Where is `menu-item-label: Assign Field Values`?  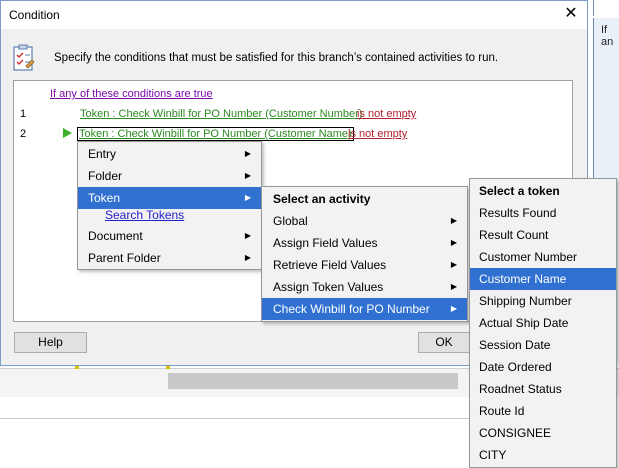 menu-item-label: Assign Field Values is located at coordinates (325, 243).